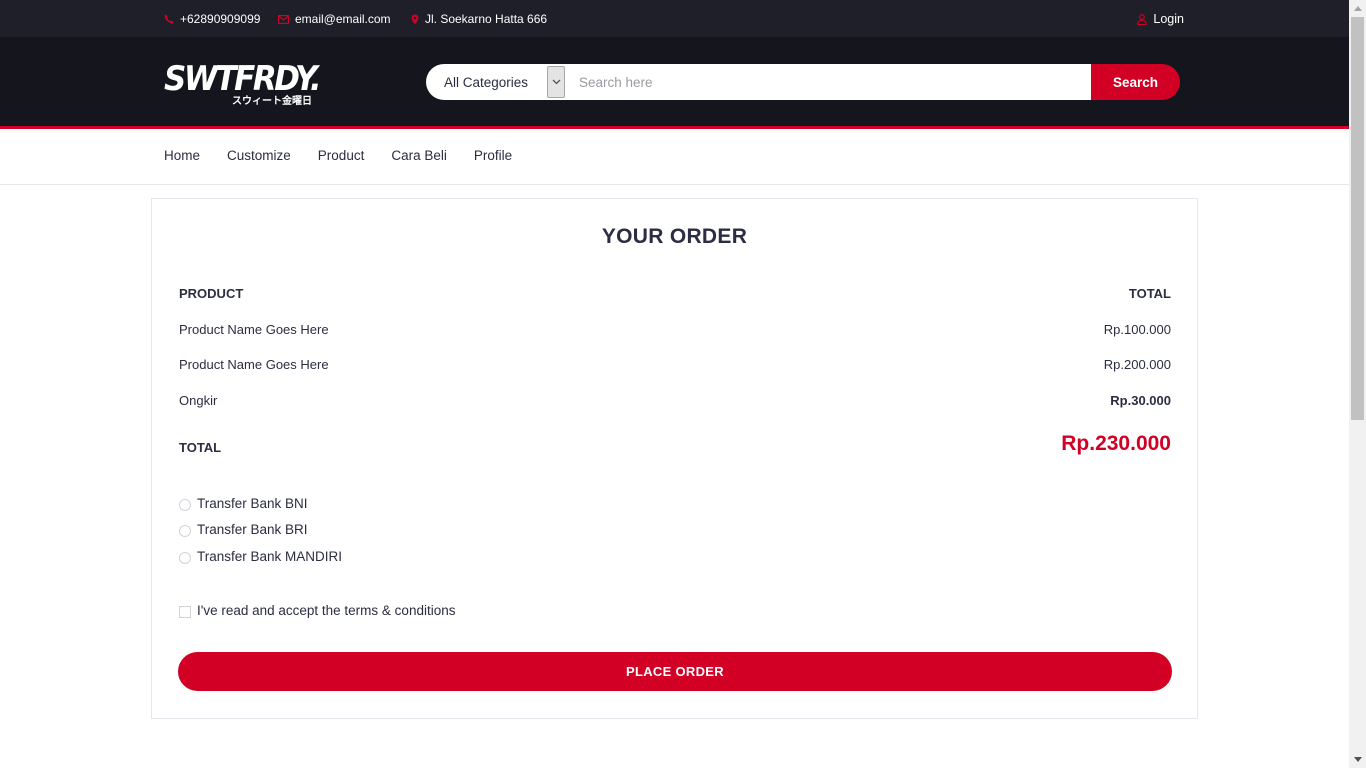  What do you see at coordinates (493, 155) in the screenshot?
I see `nav-item-profile: Profile` at bounding box center [493, 155].